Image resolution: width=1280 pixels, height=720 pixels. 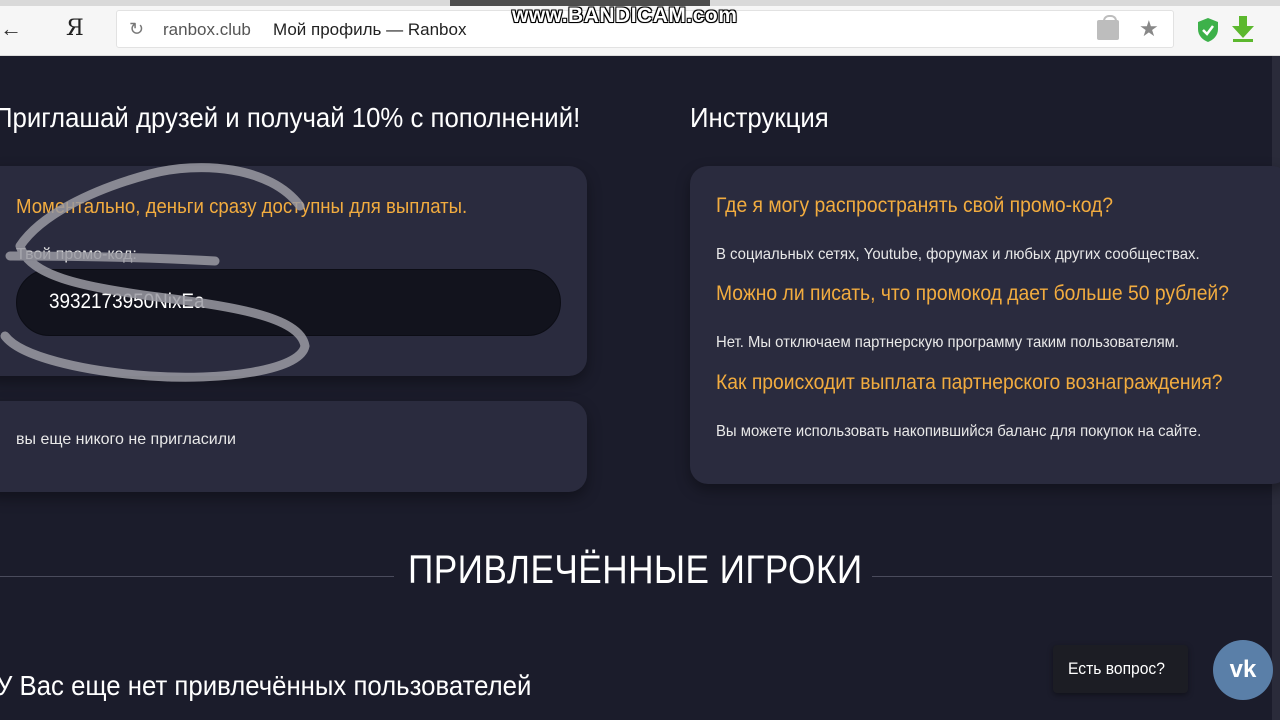 What do you see at coordinates (207, 29) in the screenshot?
I see `address-domain: ranbox.club` at bounding box center [207, 29].